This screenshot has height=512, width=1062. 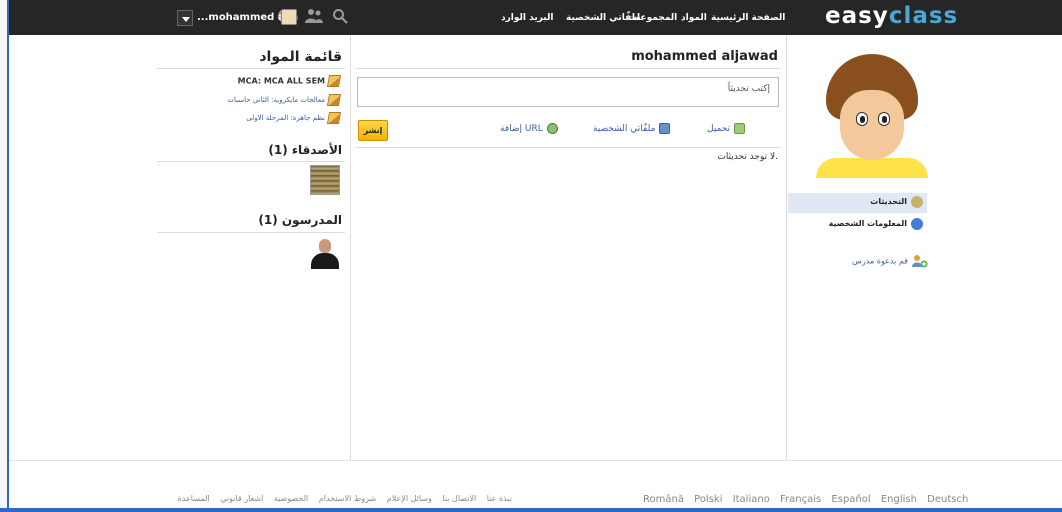 I want to click on friend-avatar, so click(x=325, y=180).